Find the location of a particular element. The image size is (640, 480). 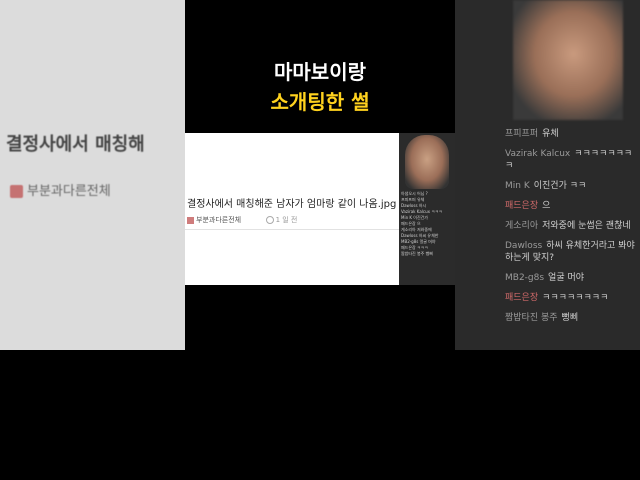

post-time: 1 일 전 is located at coordinates (286, 220).